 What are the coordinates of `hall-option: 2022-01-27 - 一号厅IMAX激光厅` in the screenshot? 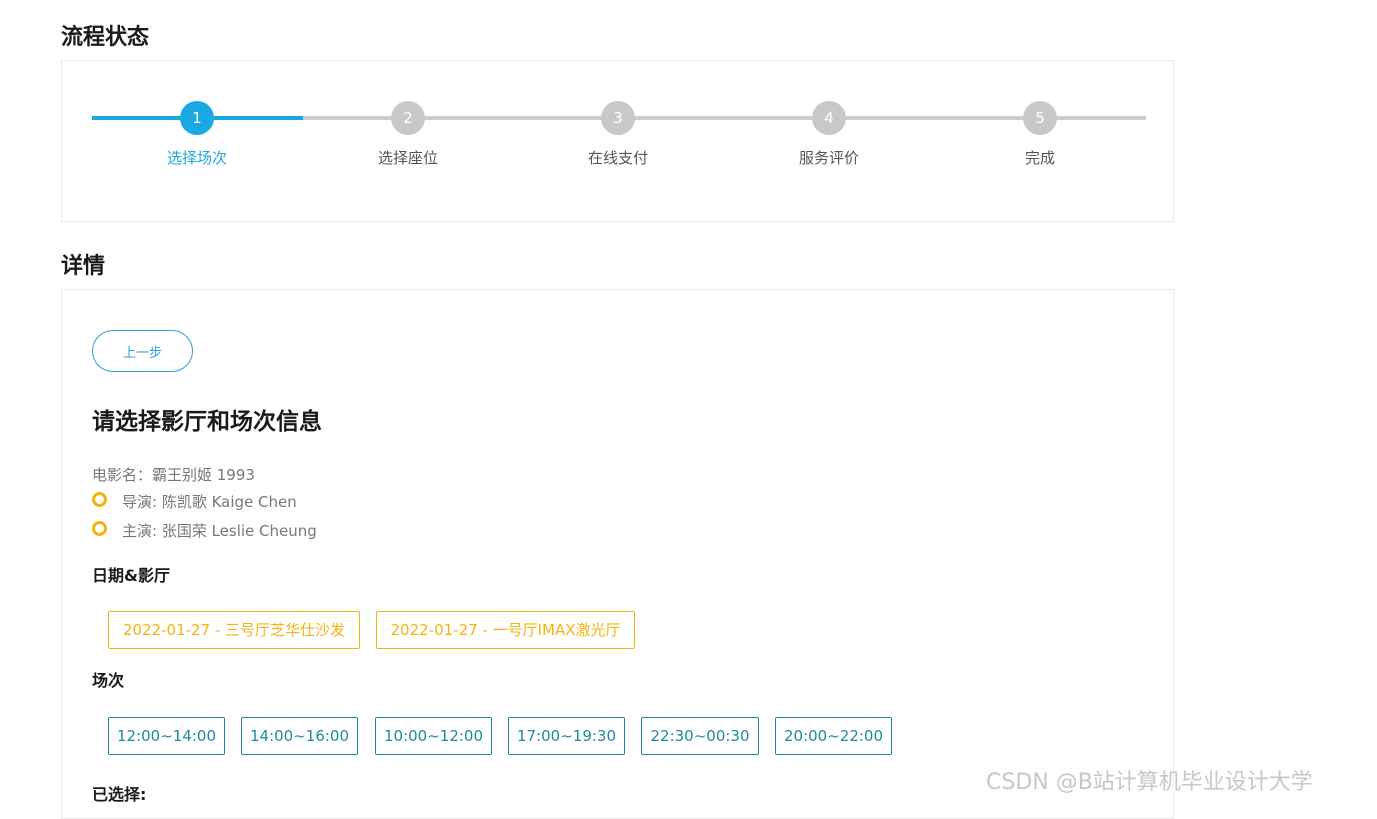 It's located at (505, 630).